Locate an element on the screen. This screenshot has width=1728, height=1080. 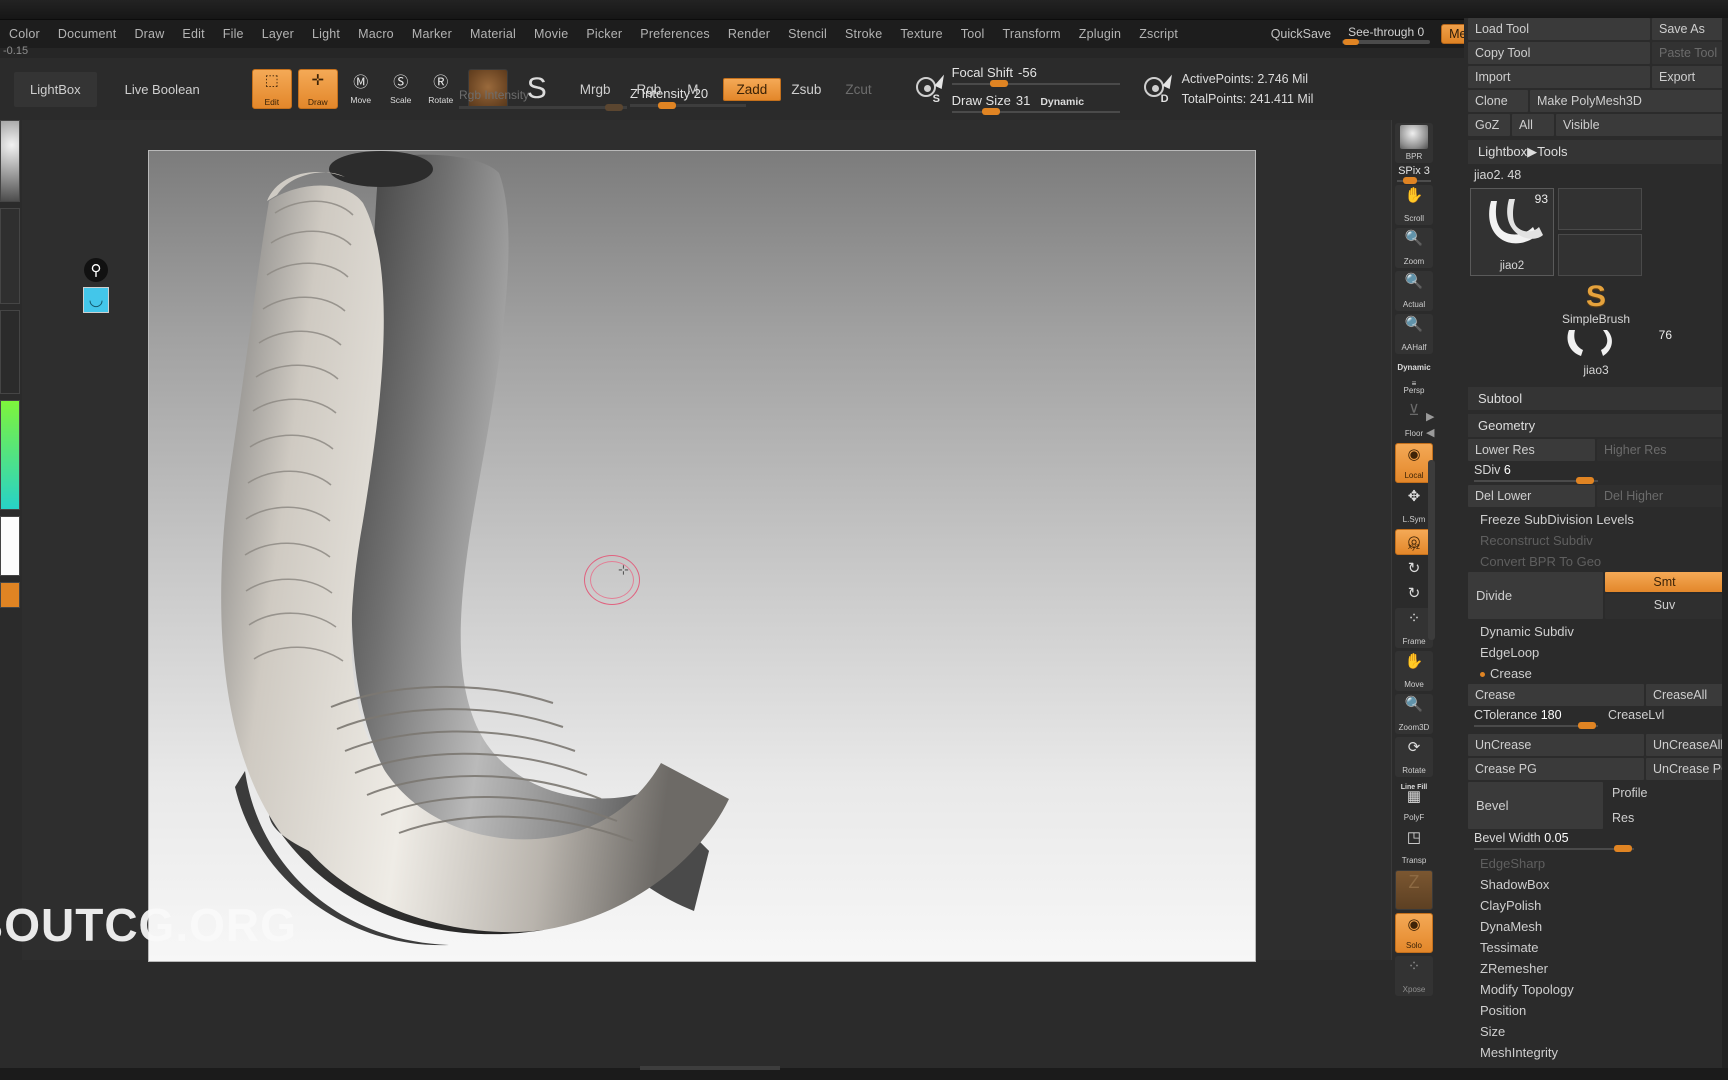
bottom-handle is located at coordinates (710, 1068).